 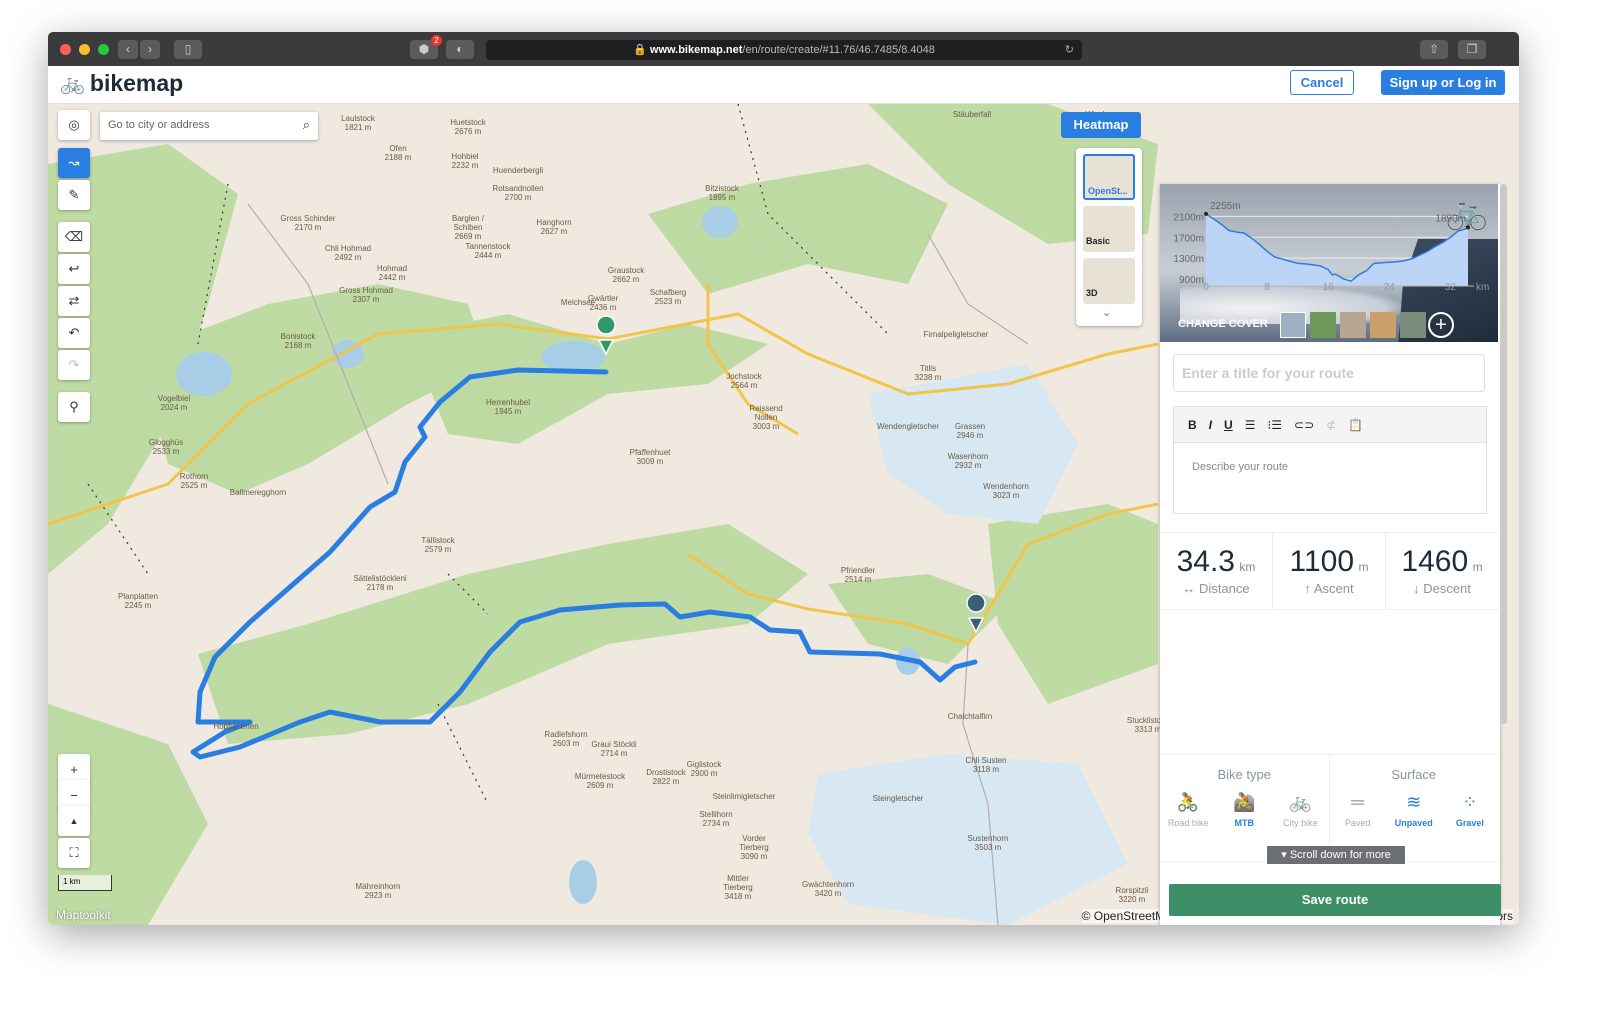 What do you see at coordinates (1330, 460) in the screenshot?
I see `description-editor: B I U ☰ ⁝☰ ⊂⊃ ⊄ 📋 Describe your route` at bounding box center [1330, 460].